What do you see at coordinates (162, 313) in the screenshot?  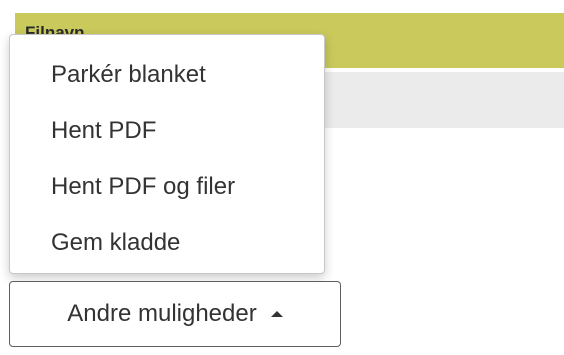 I see `other-options-button-label: Andre muligheder` at bounding box center [162, 313].